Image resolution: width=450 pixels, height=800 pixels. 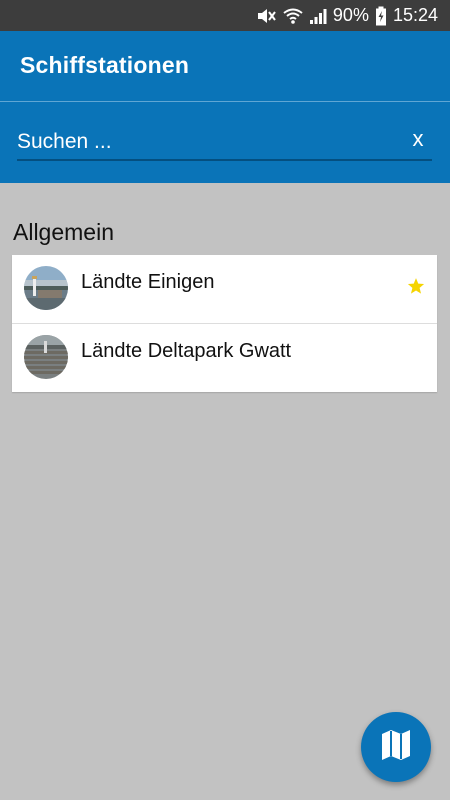 I want to click on favorite-star-icon, so click(x=416, y=286).